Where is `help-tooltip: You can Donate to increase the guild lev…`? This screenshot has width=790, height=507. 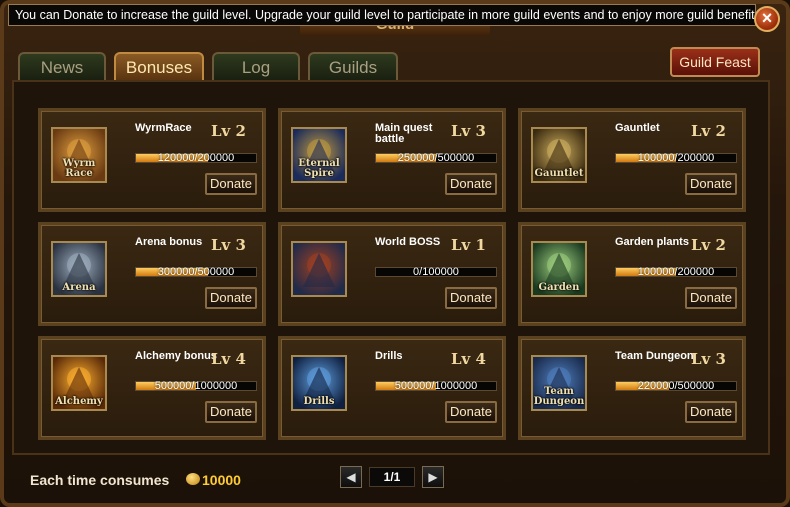 help-tooltip: You can Donate to increase the guild lev… is located at coordinates (382, 15).